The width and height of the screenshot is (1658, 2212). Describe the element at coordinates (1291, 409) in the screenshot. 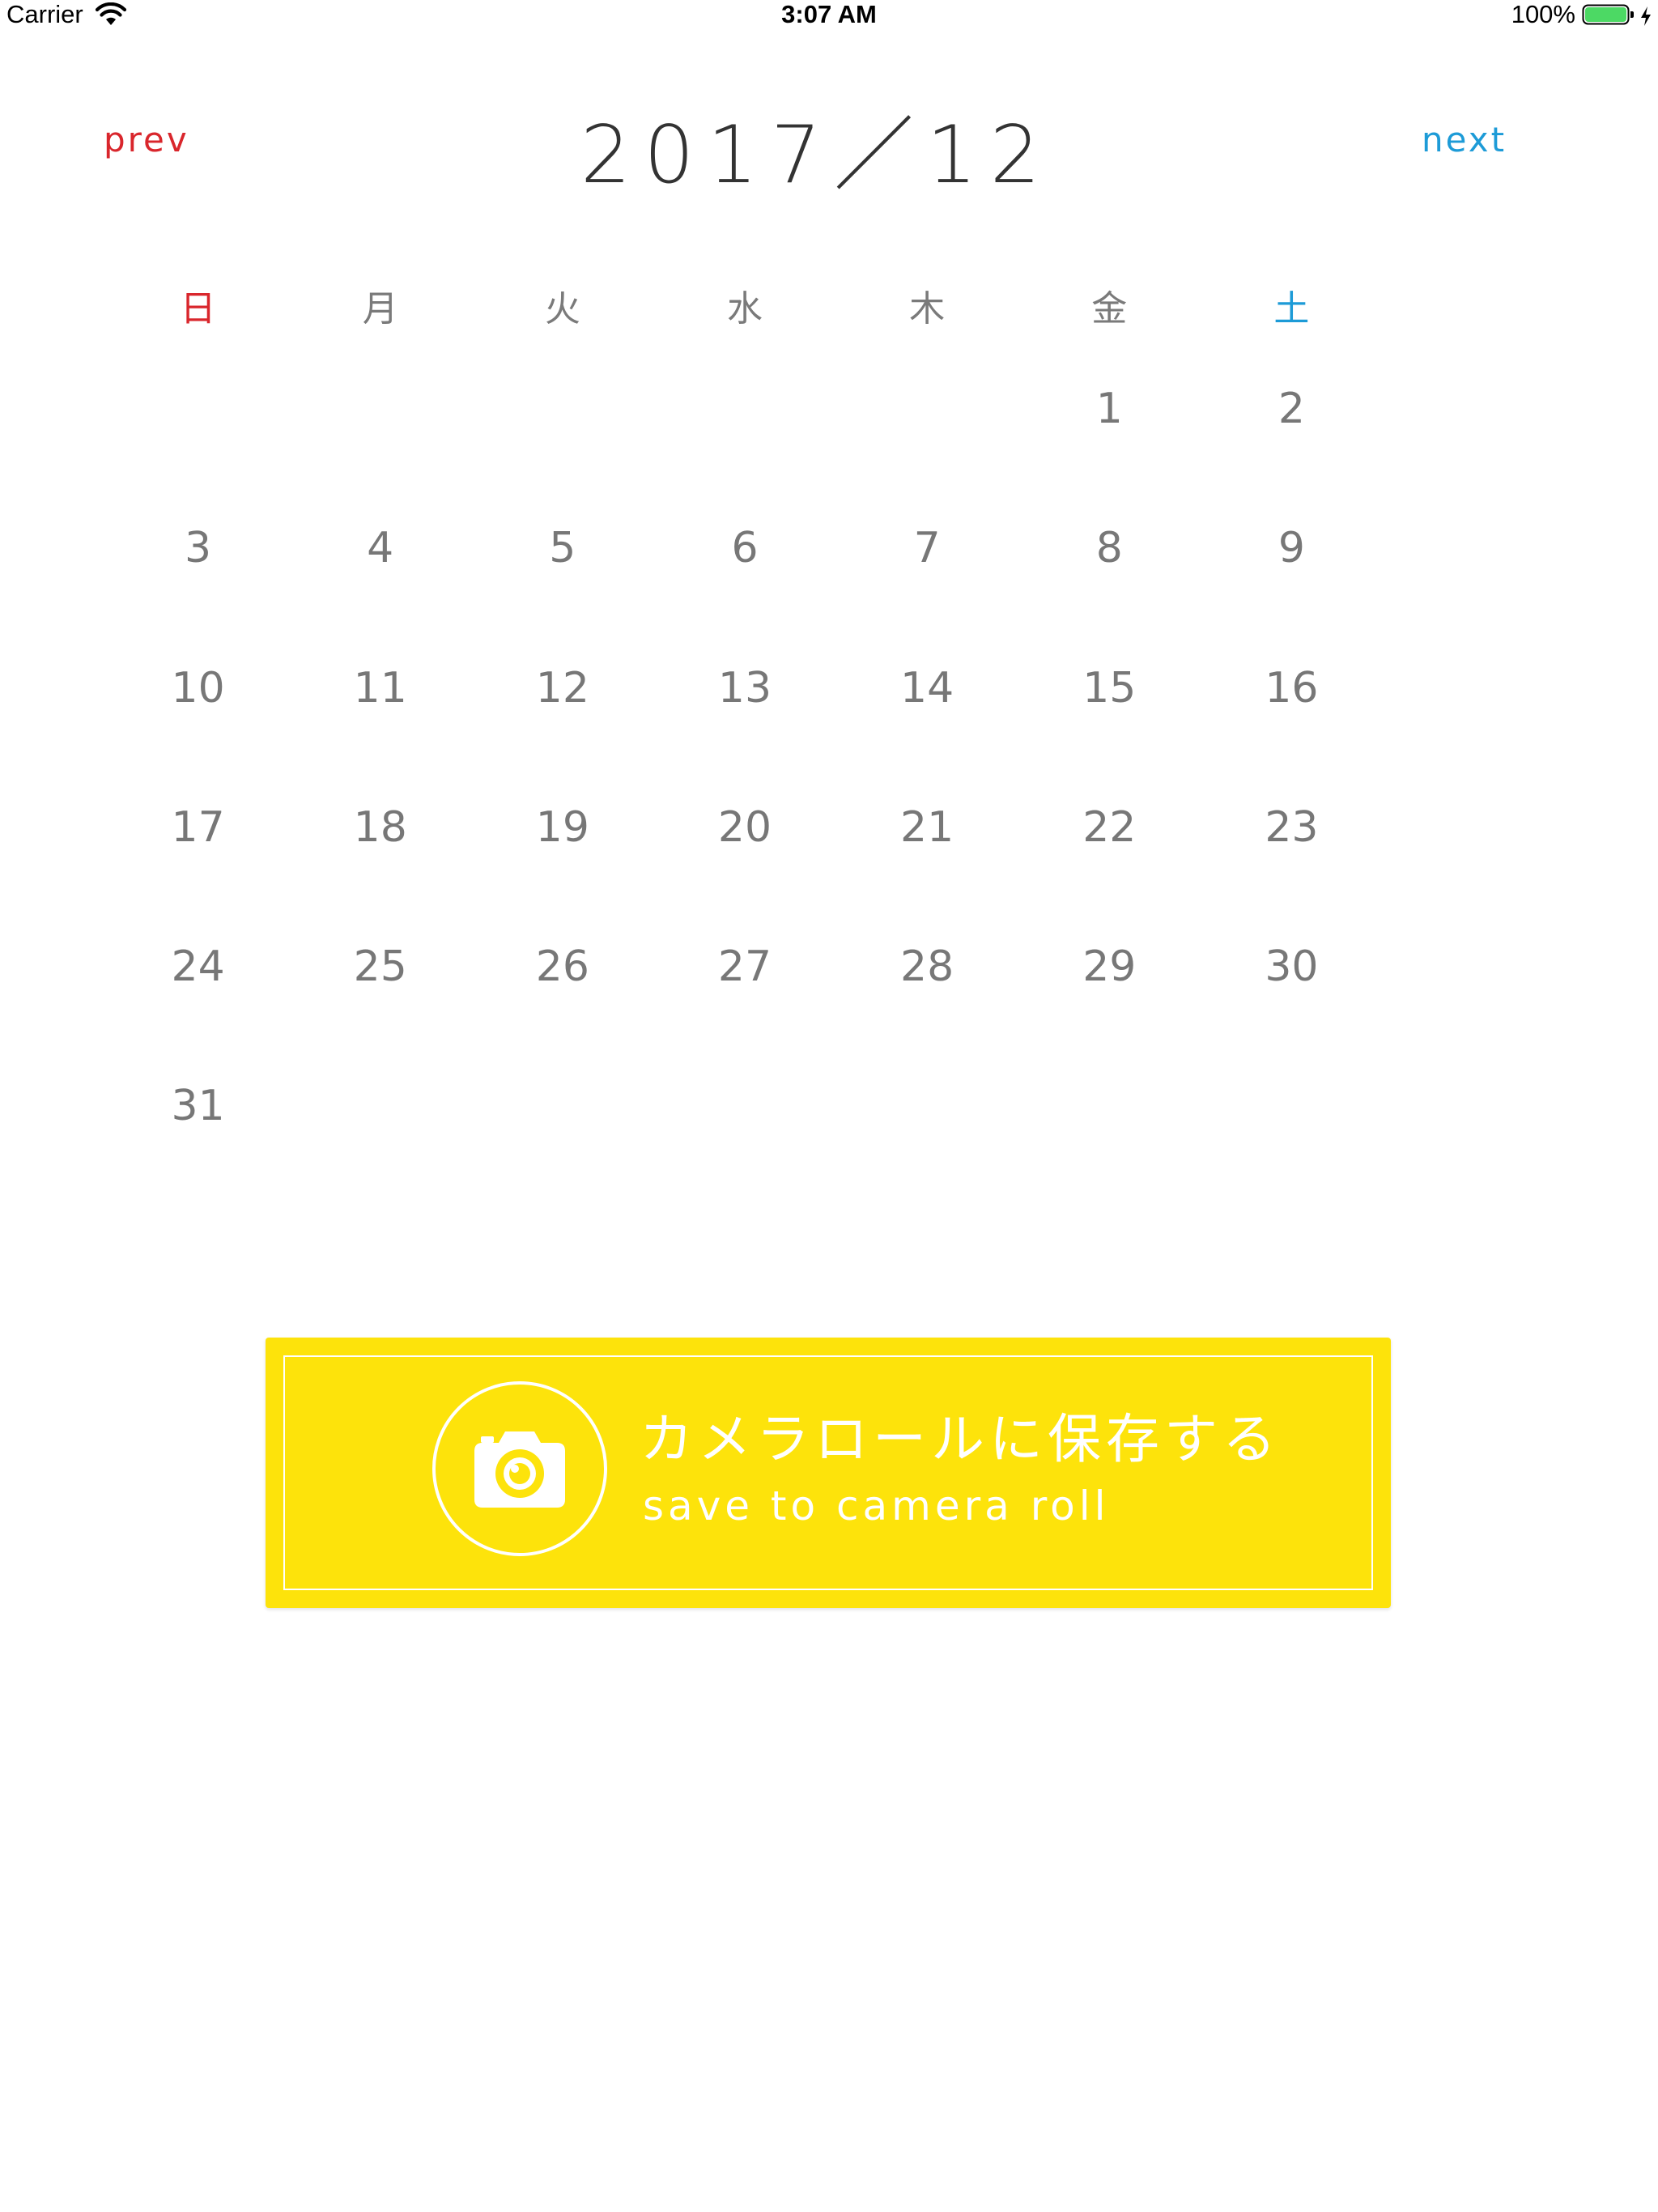

I see `day-cell: 2` at that location.